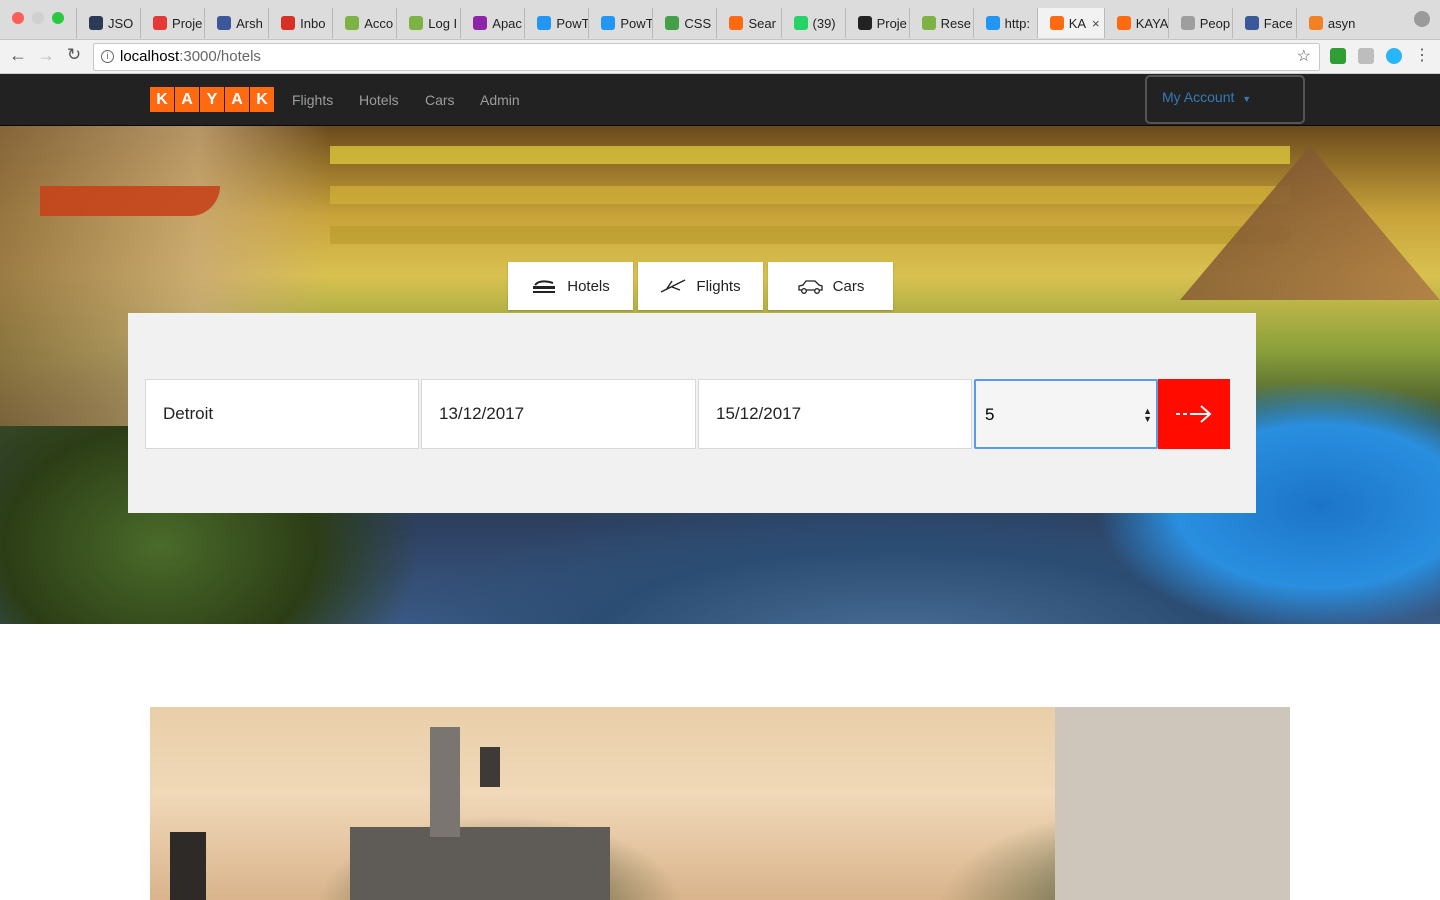 The width and height of the screenshot is (1440, 900). What do you see at coordinates (955, 23) in the screenshot?
I see `tab-title: Rese` at bounding box center [955, 23].